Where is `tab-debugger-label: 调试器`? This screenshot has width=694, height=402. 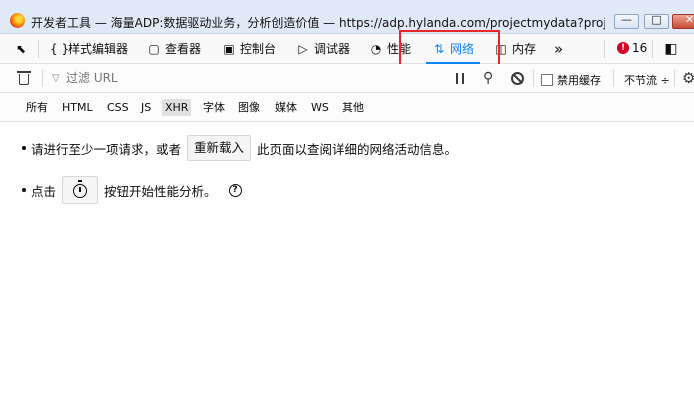 tab-debugger-label: 调试器 is located at coordinates (332, 49).